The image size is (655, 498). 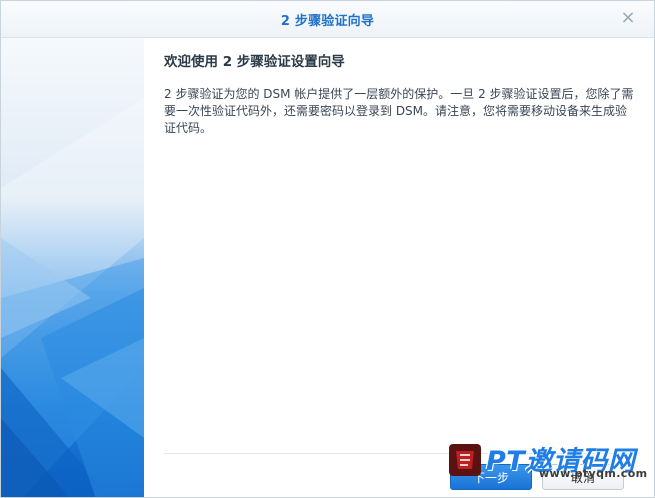 What do you see at coordinates (628, 18) in the screenshot?
I see `close-icon: ×` at bounding box center [628, 18].